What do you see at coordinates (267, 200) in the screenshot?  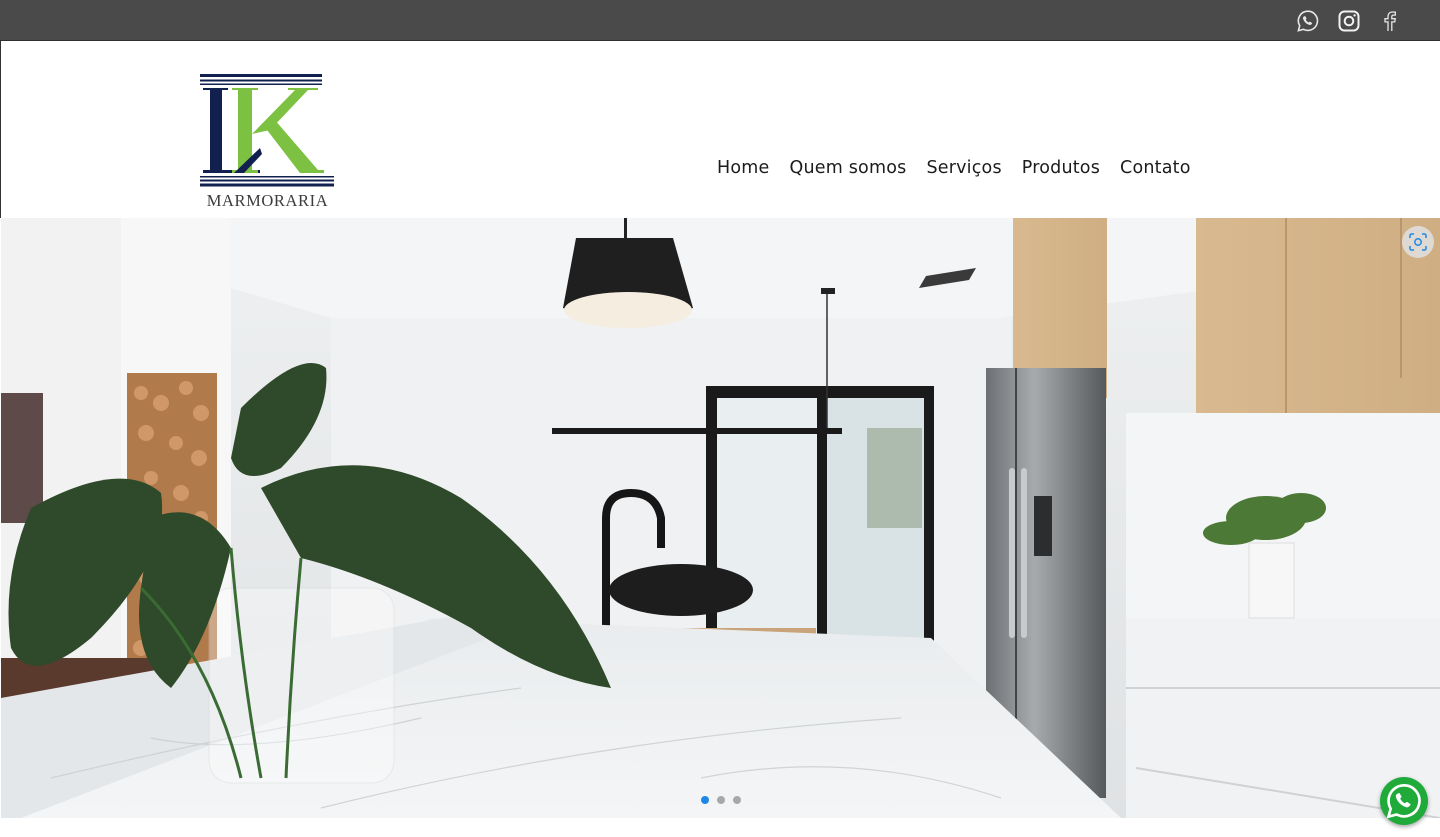 I see `logo-caption: MARMORARIA` at bounding box center [267, 200].